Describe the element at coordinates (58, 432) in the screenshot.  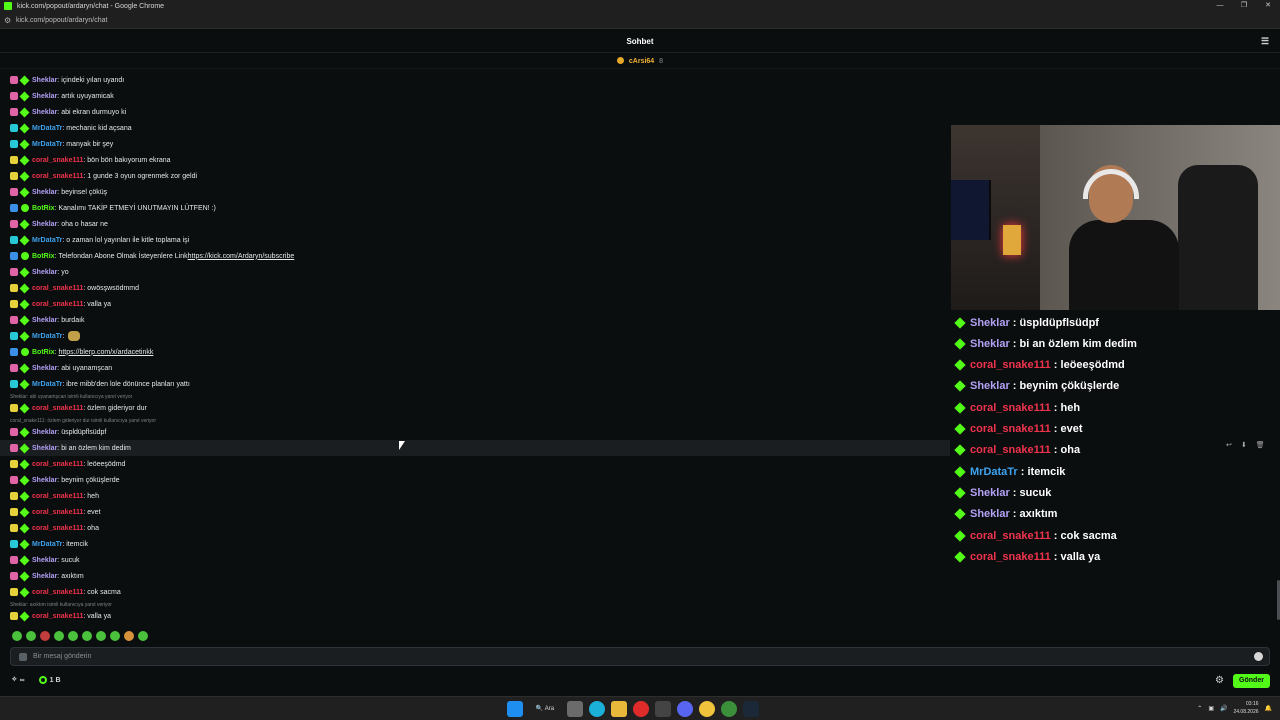
I see `chat-message: Sheklar: üspldüpflsüdpf` at that location.